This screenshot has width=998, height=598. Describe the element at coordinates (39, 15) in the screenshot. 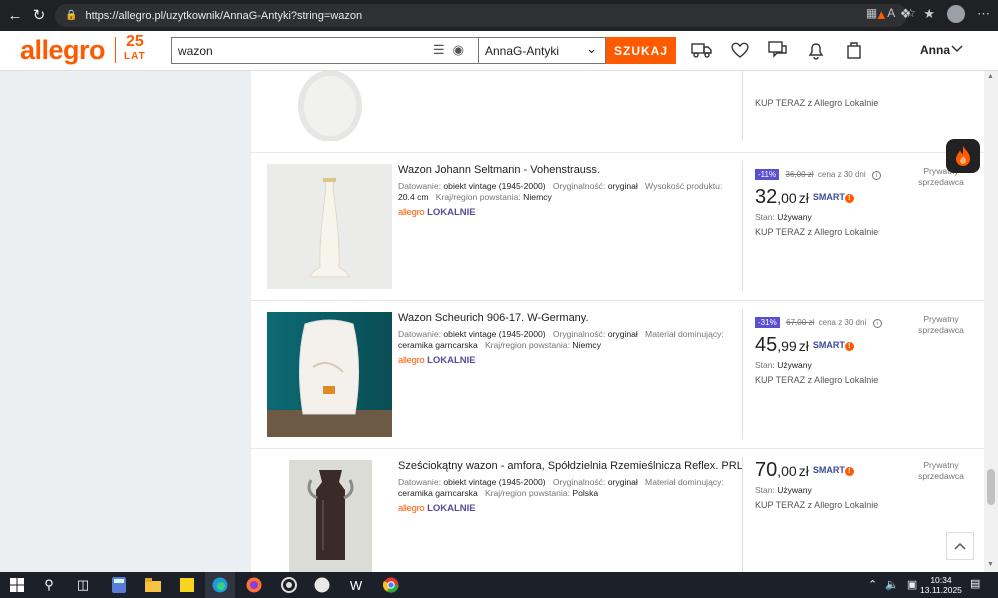

I see `refresh-icon: ↻` at that location.